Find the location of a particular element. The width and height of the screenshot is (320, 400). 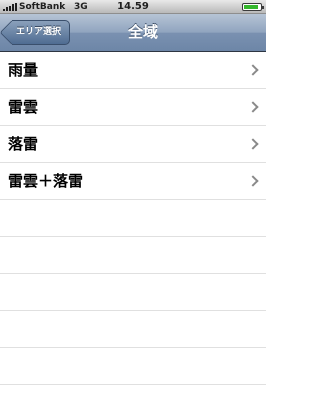

battery-level is located at coordinates (251, 7).